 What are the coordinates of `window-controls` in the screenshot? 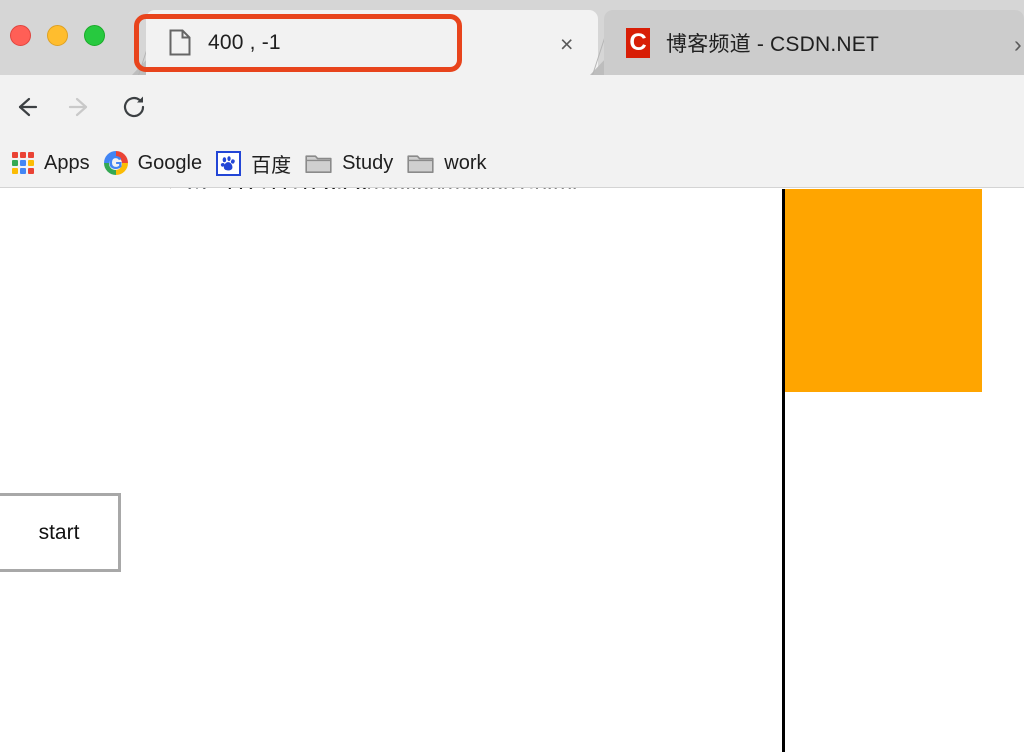 It's located at (57, 35).